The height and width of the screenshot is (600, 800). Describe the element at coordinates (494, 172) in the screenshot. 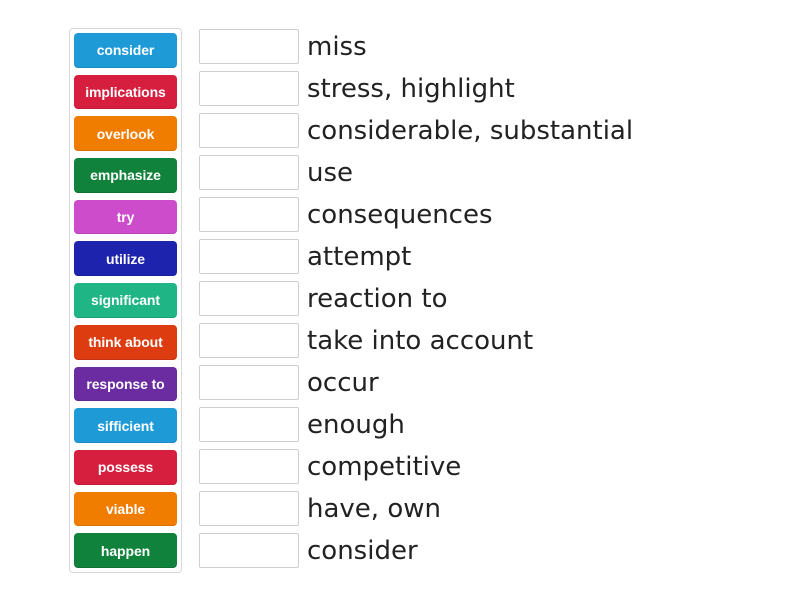

I see `answer-row: use` at that location.